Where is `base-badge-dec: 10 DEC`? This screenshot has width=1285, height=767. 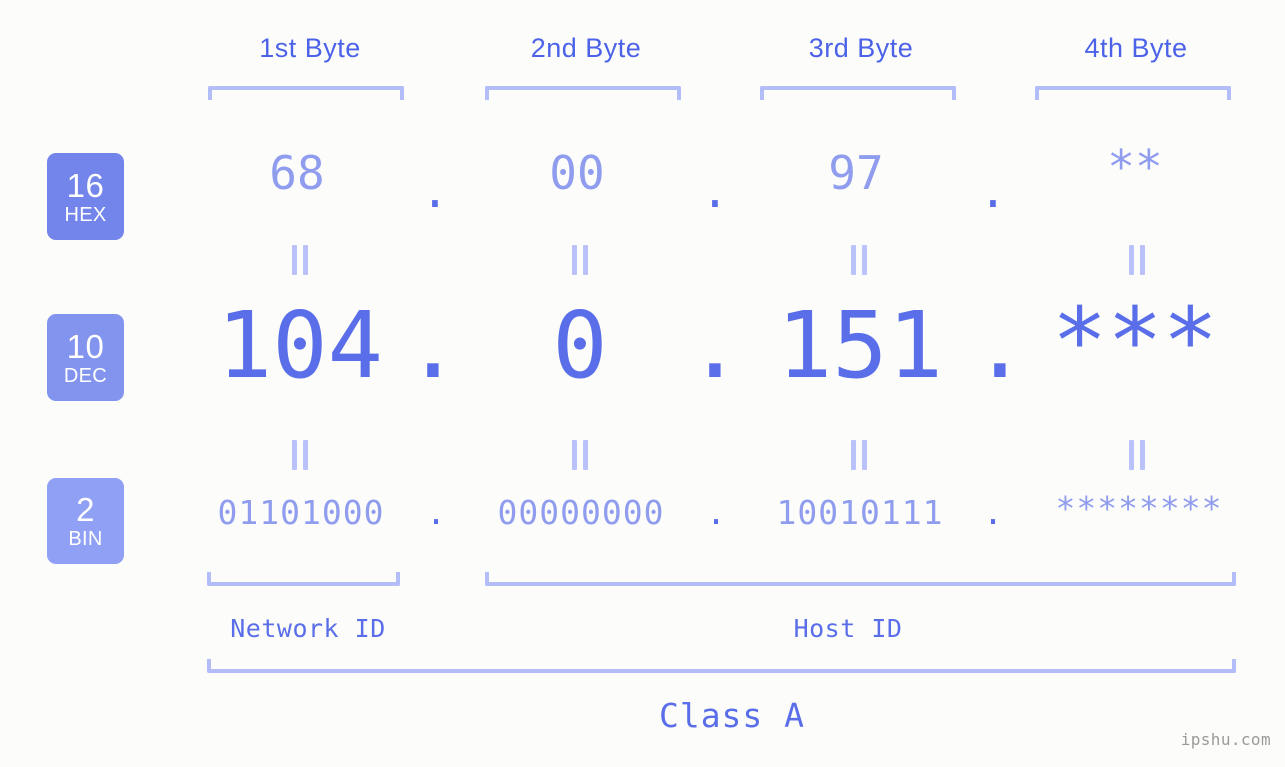 base-badge-dec: 10 DEC is located at coordinates (85, 357).